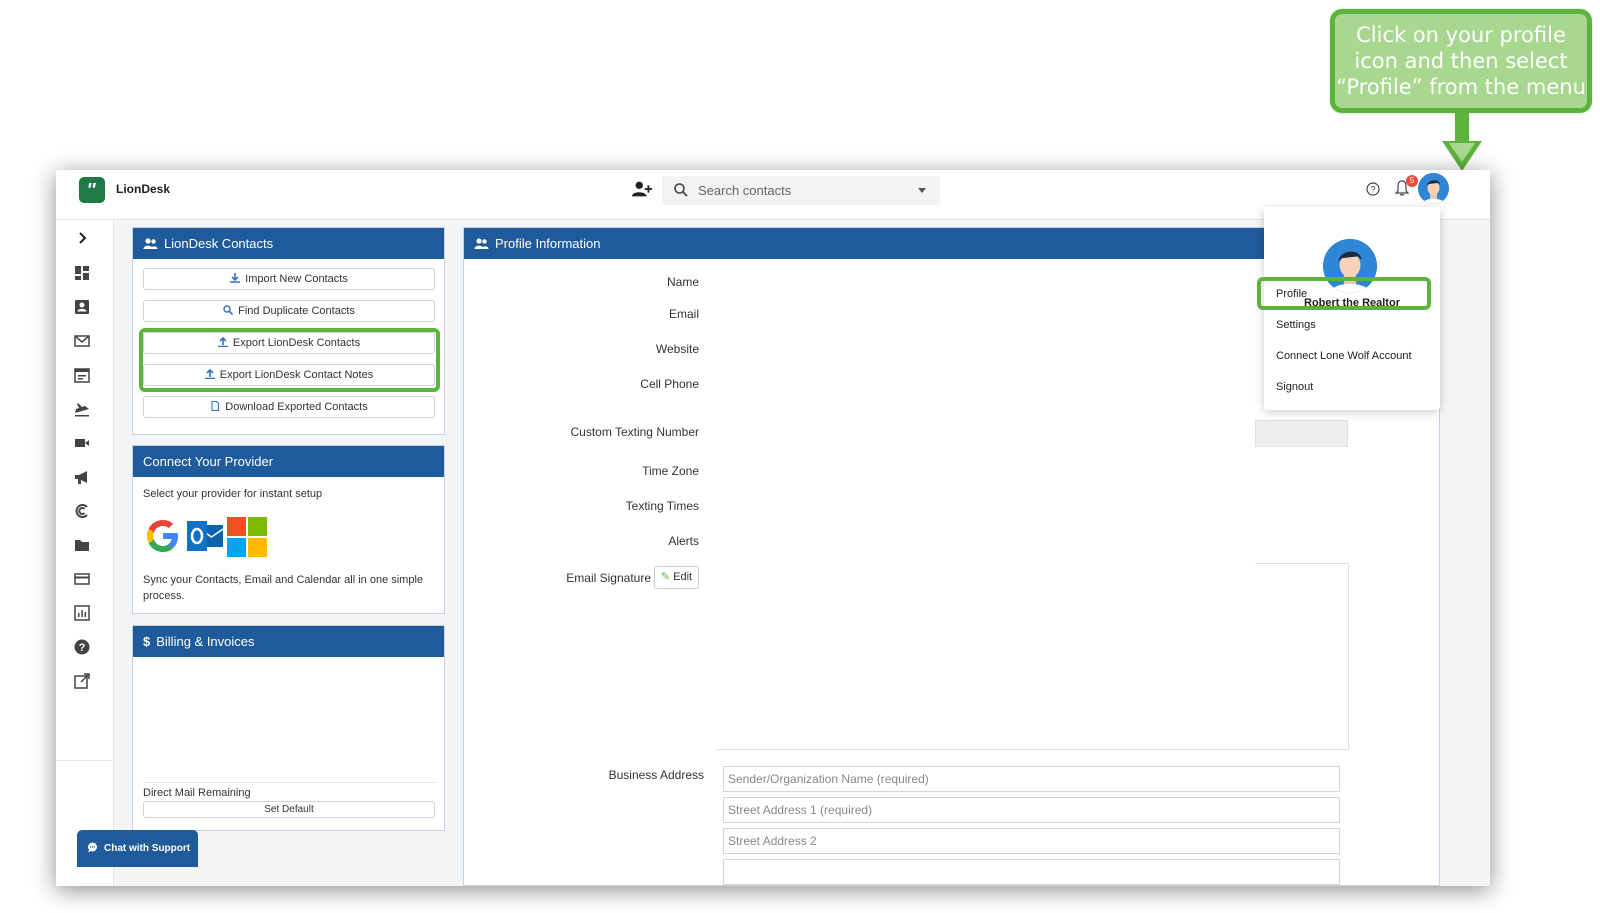  I want to click on user-avatar-icon, so click(1433, 188).